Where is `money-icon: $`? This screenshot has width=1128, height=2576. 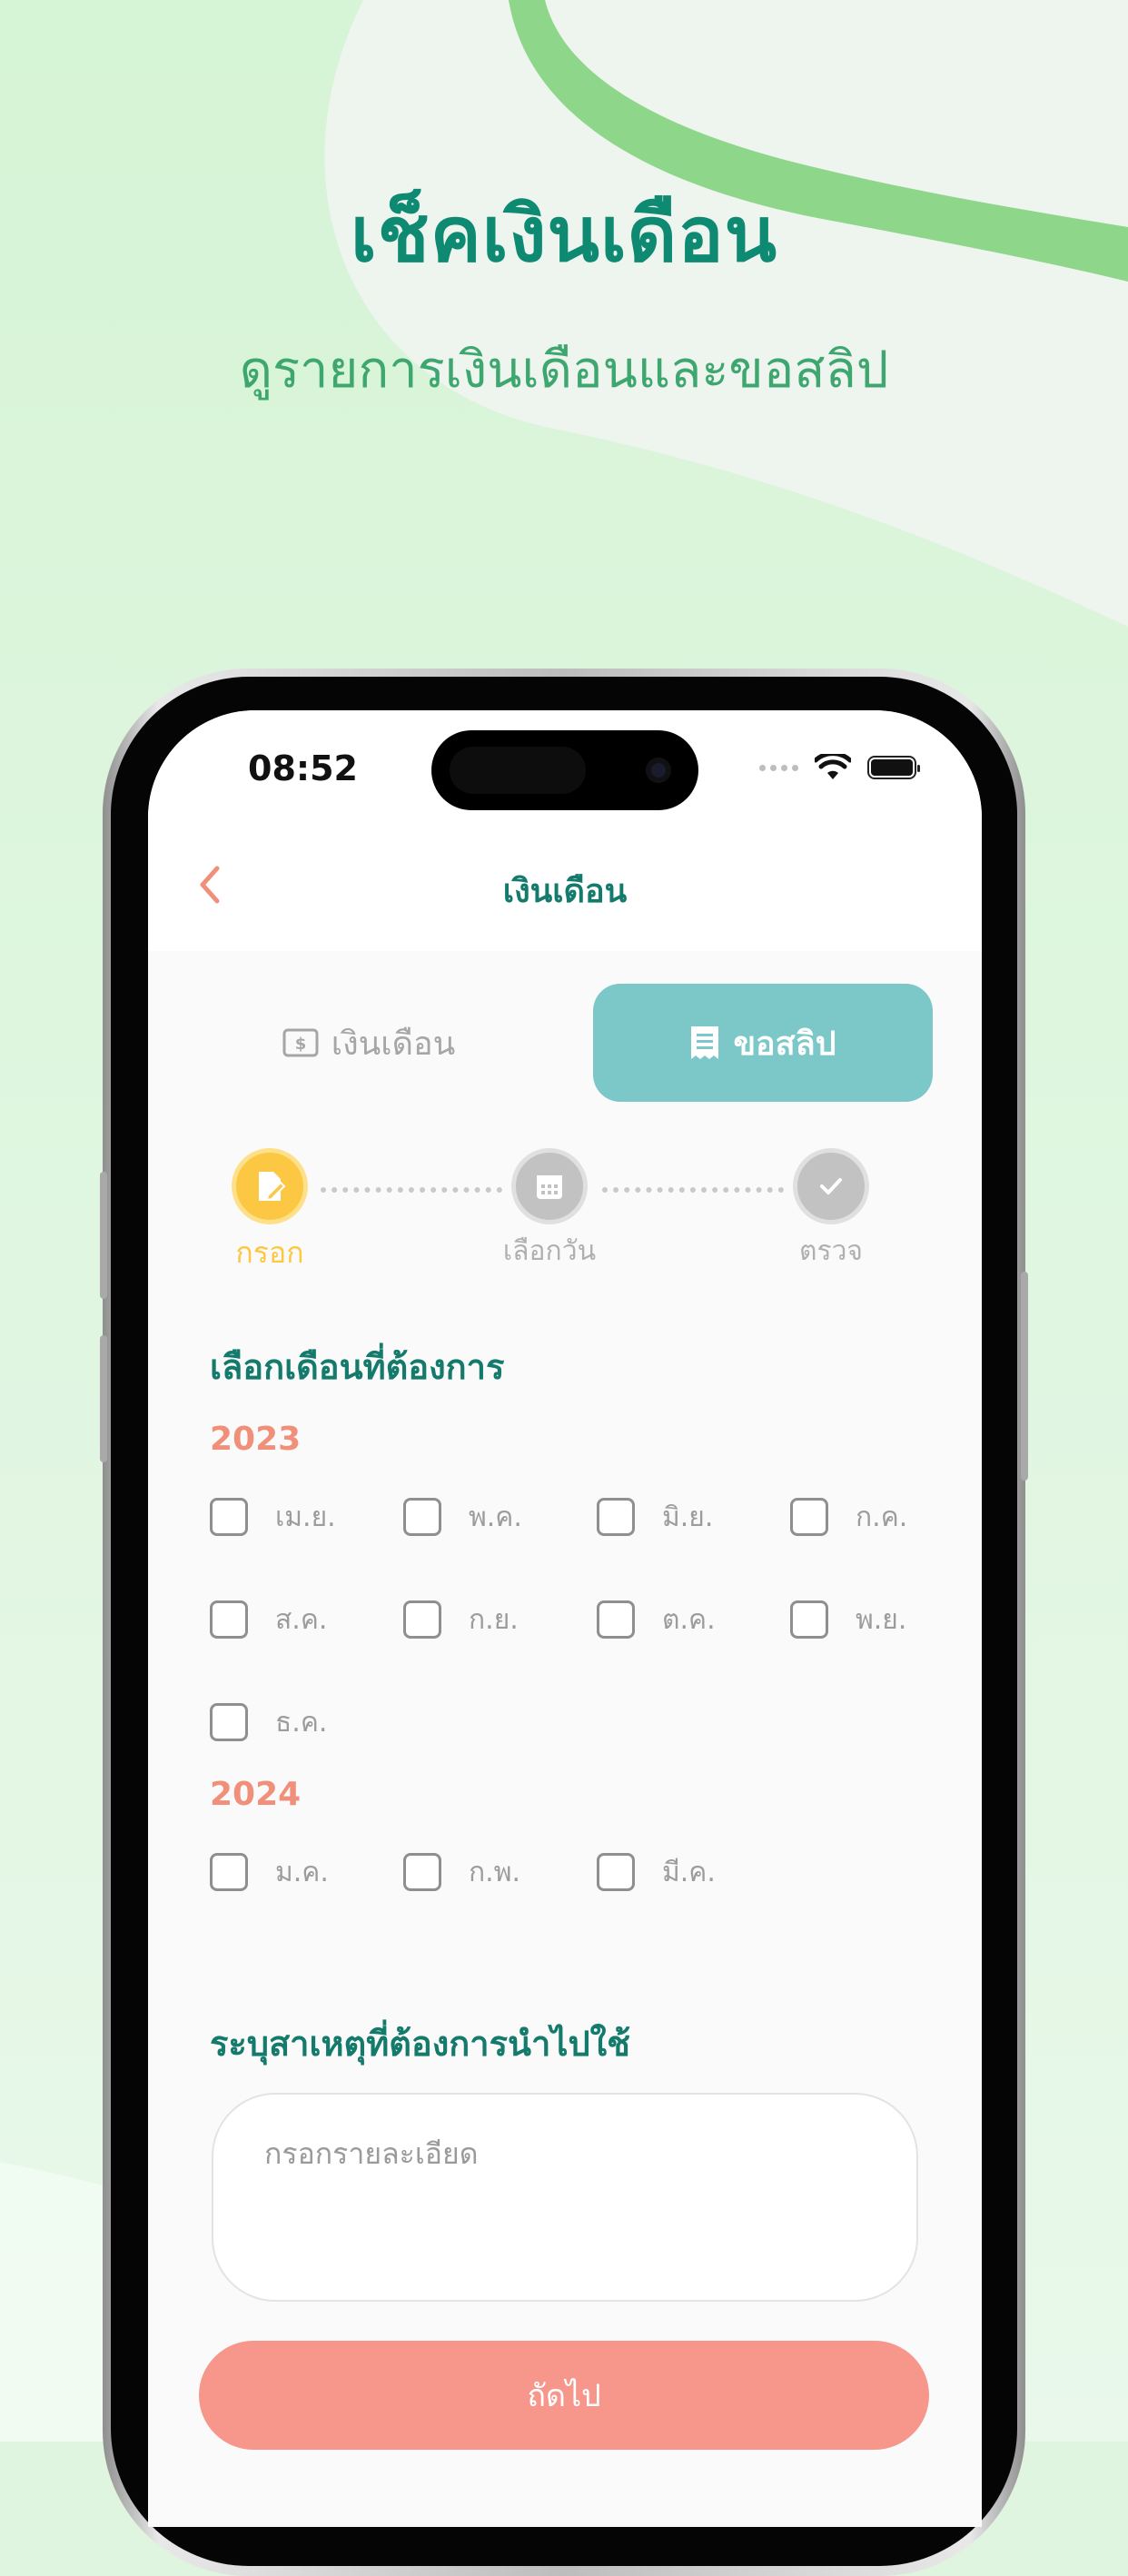 money-icon: $ is located at coordinates (300, 1042).